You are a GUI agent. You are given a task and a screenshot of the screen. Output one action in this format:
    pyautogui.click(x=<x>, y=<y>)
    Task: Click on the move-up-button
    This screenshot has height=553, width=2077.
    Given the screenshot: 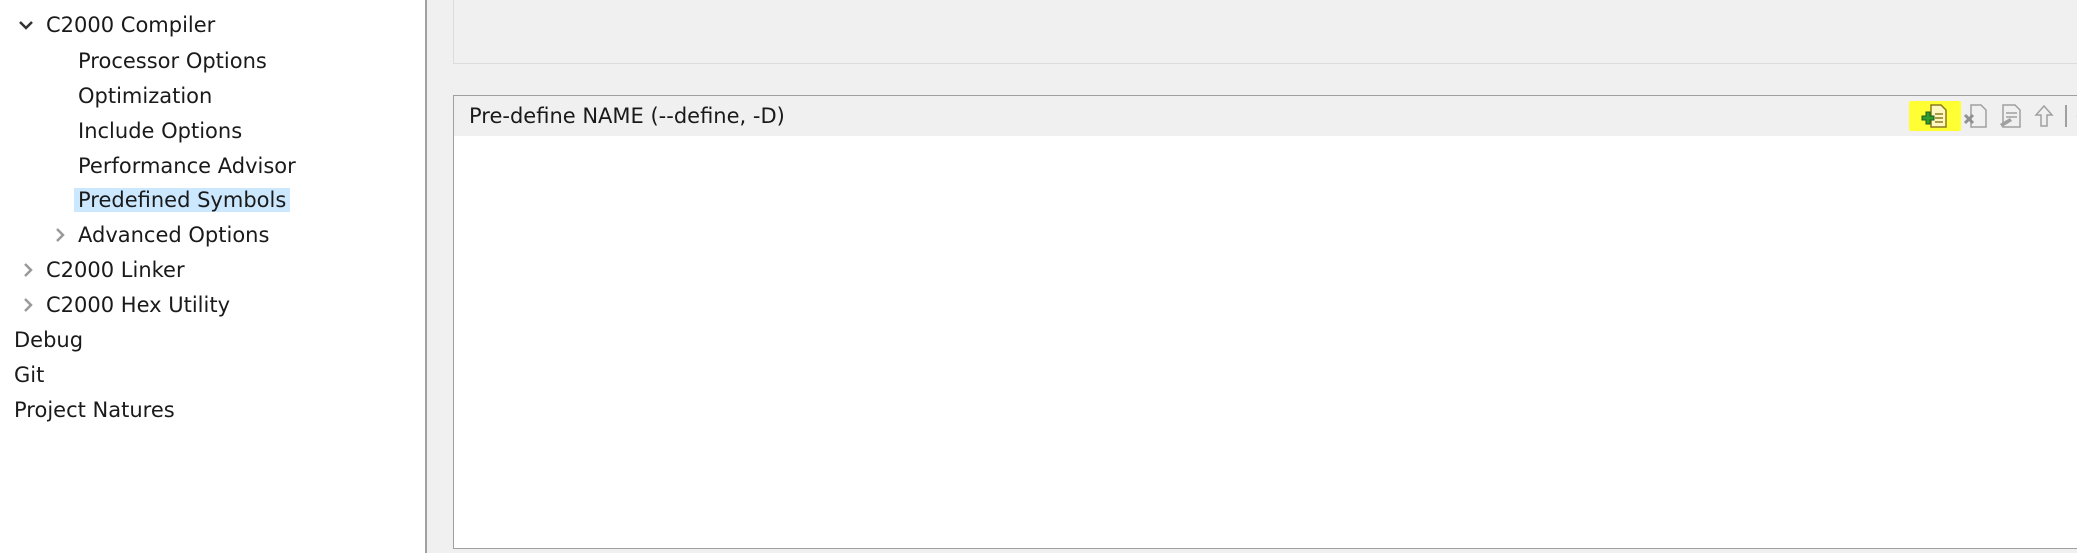 What is the action you would take?
    pyautogui.click(x=2044, y=116)
    